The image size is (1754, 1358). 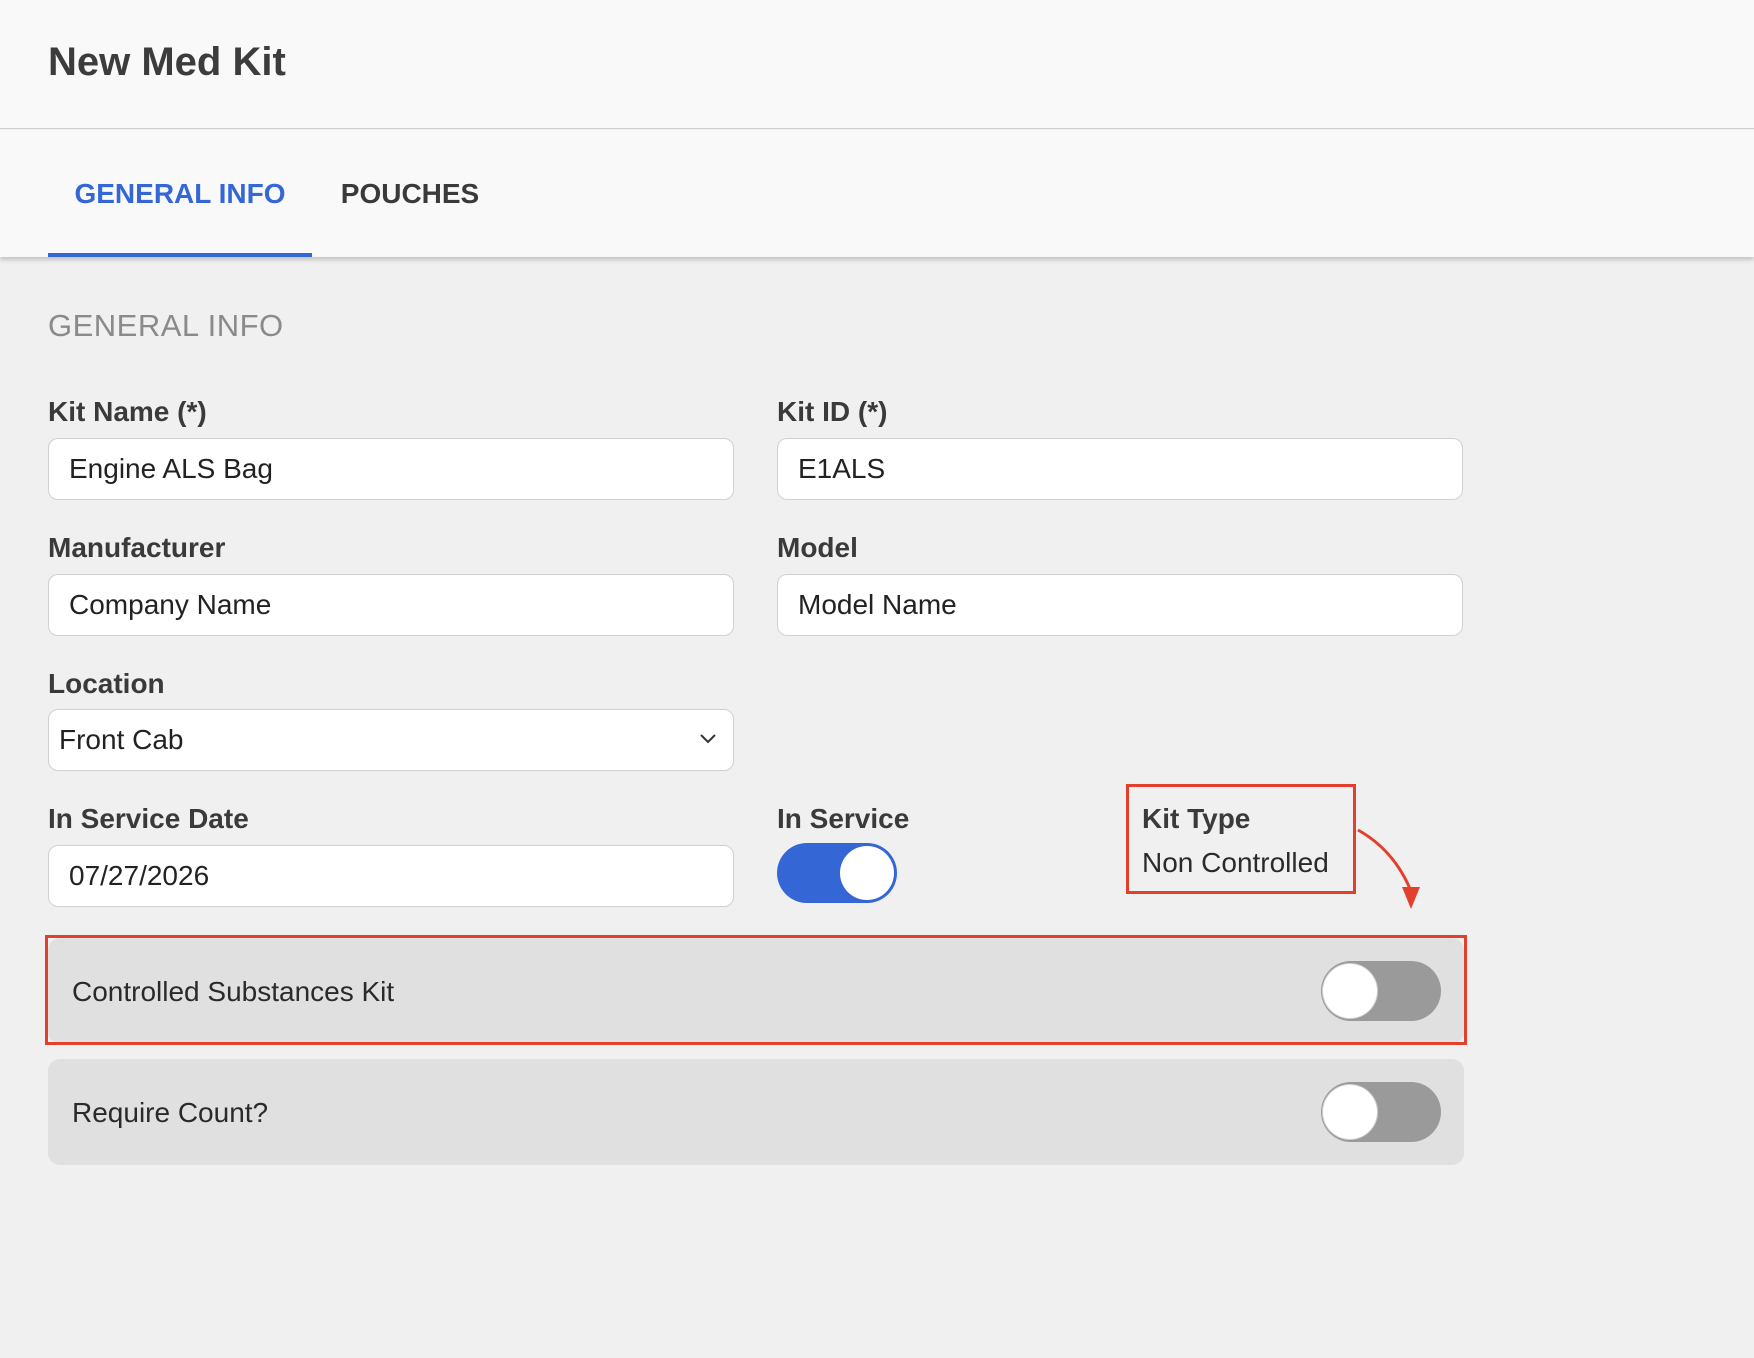 I want to click on tab-pouches: POUCHES, so click(x=410, y=193).